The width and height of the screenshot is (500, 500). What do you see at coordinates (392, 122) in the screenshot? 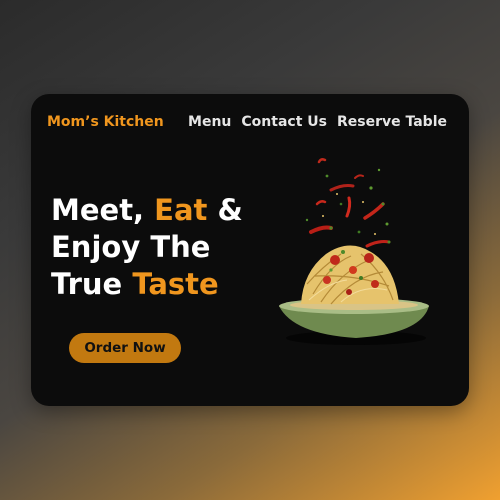
I see `nav-reserve-link: Reserve Table` at bounding box center [392, 122].